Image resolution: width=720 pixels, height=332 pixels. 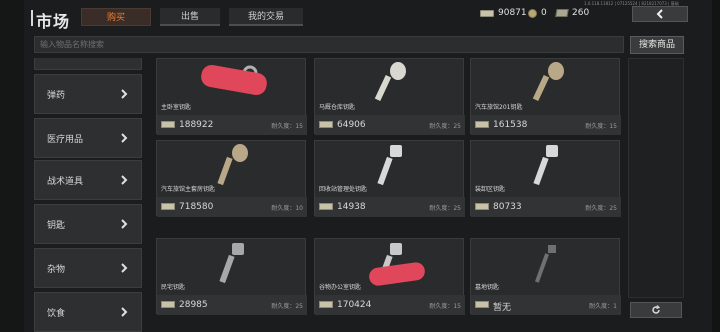 What do you see at coordinates (351, 125) in the screenshot?
I see `item-price: 64906` at bounding box center [351, 125].